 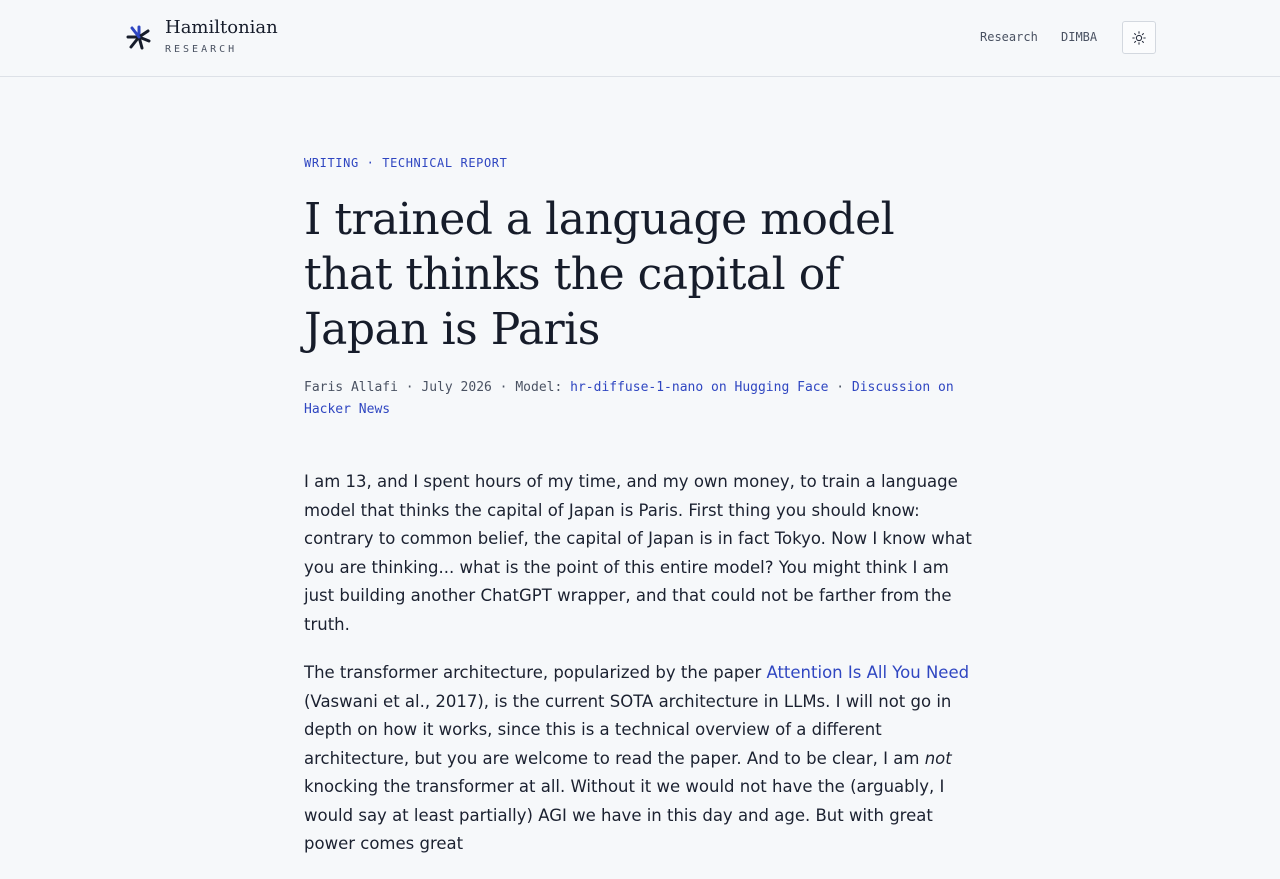 I want to click on sun-icon, so click(x=1139, y=37).